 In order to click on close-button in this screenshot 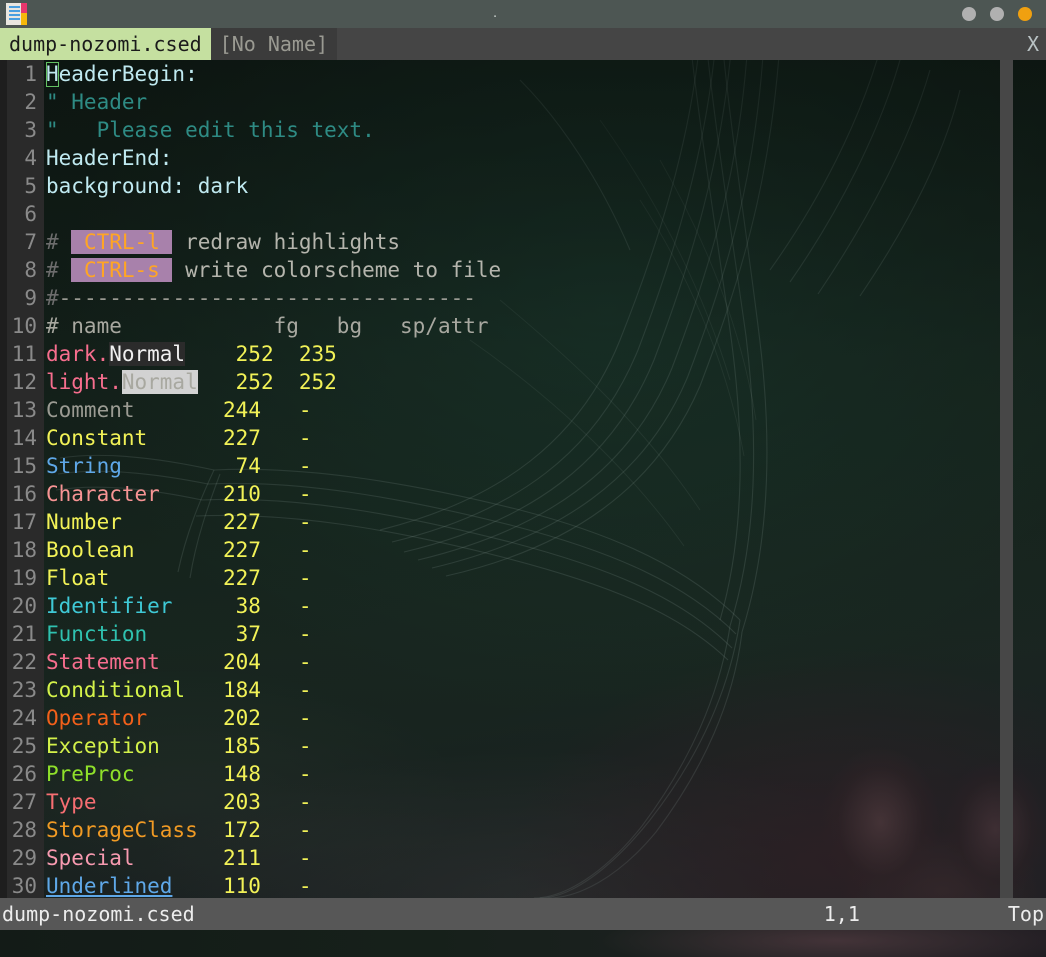, I will do `click(1025, 14)`.